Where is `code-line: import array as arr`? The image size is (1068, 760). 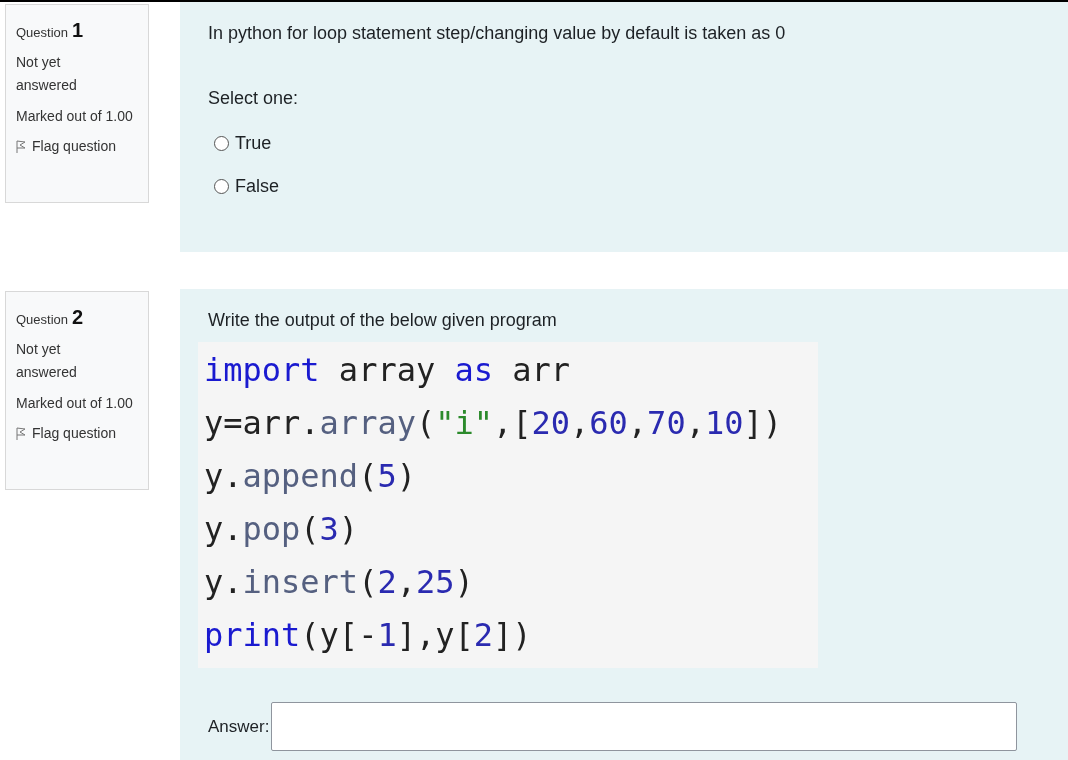 code-line: import array as arr is located at coordinates (387, 370).